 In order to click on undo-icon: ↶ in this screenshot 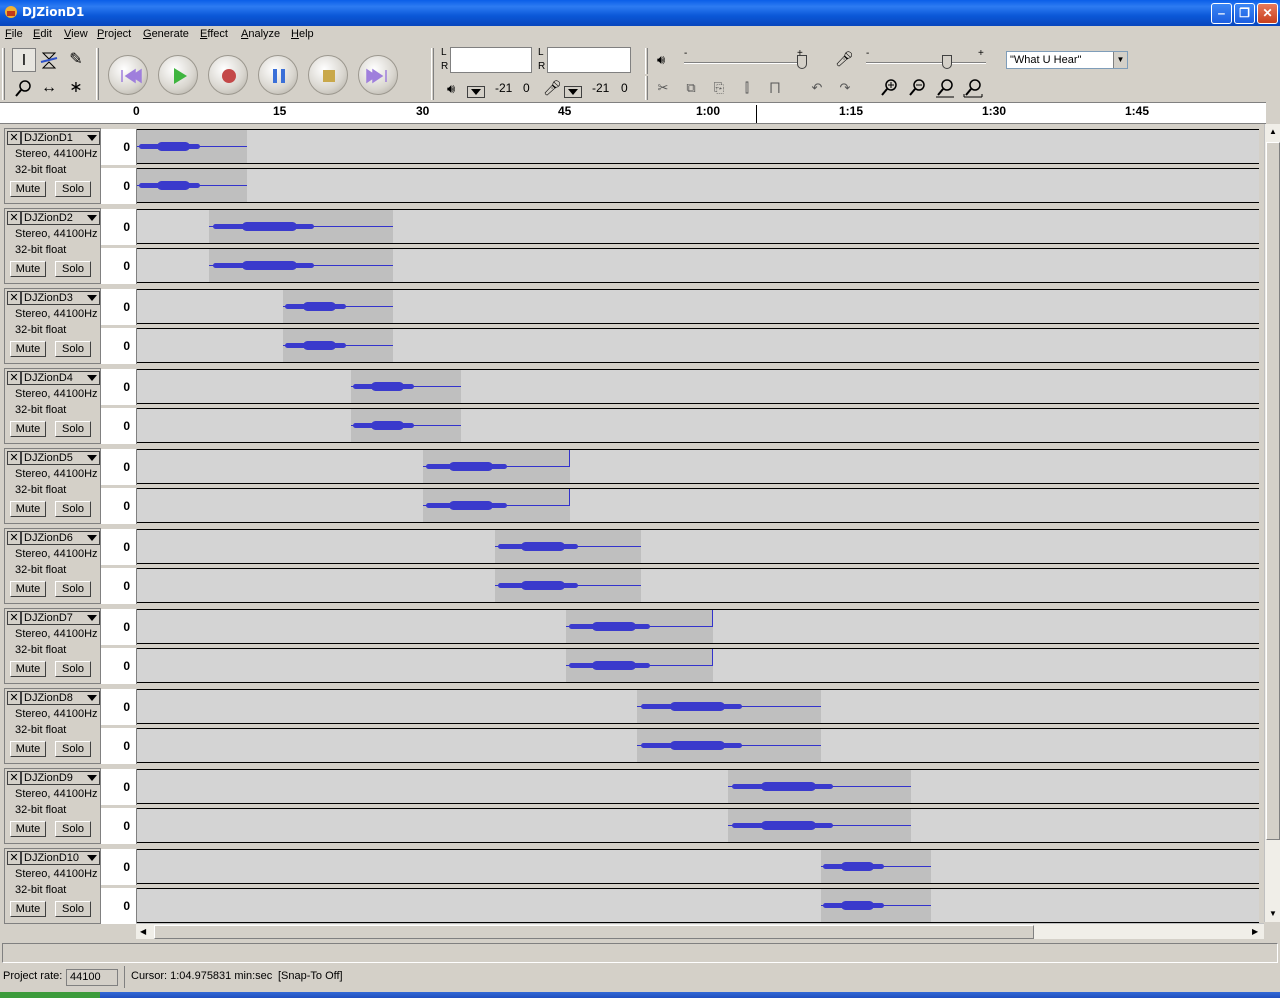, I will do `click(817, 88)`.